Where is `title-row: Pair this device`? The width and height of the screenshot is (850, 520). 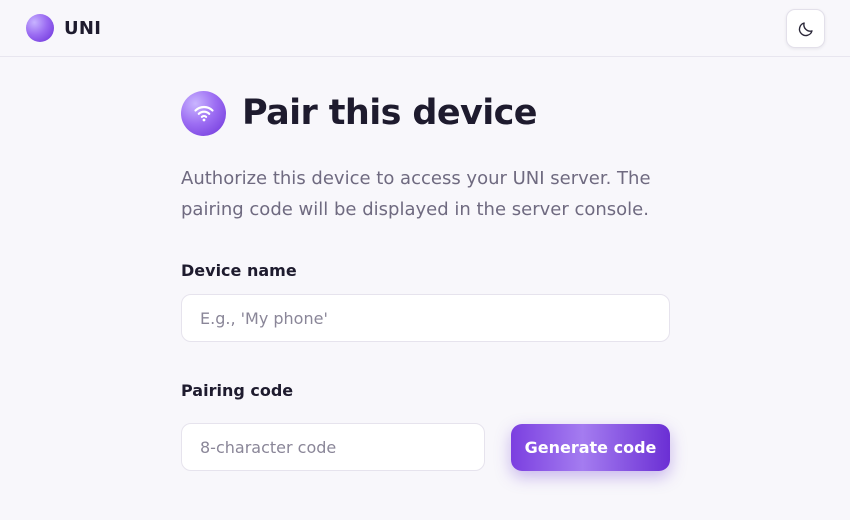 title-row: Pair this device is located at coordinates (425, 113).